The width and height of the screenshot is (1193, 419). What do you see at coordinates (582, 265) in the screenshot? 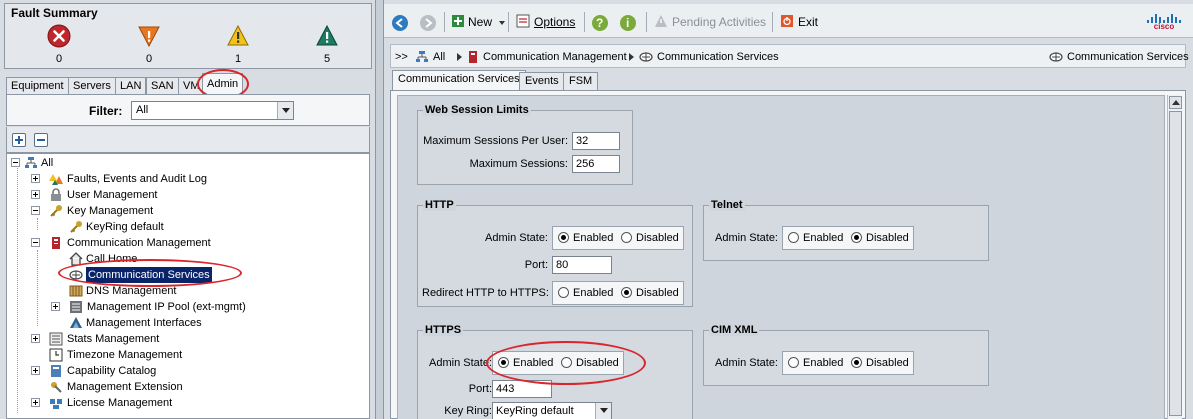
I see `http-port-input: 80` at bounding box center [582, 265].